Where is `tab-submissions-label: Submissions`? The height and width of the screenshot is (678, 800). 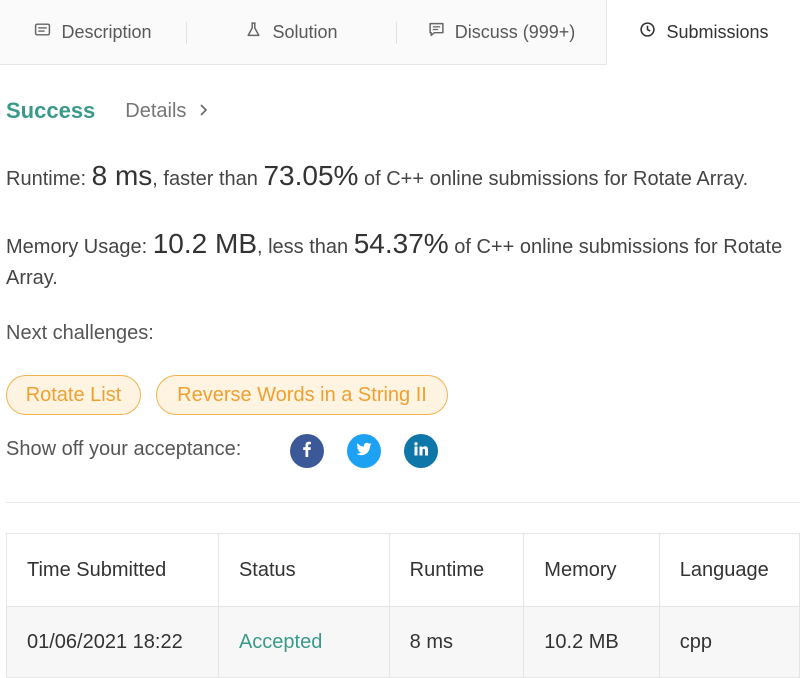 tab-submissions-label: Submissions is located at coordinates (717, 31).